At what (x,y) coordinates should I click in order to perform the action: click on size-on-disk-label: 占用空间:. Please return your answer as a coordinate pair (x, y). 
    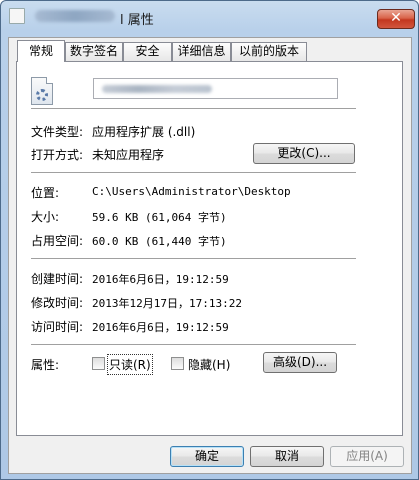
    Looking at the image, I should click on (57, 241).